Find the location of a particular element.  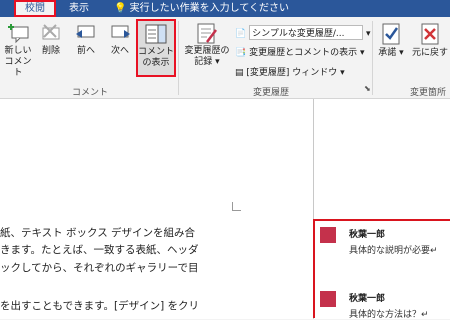

lightbulb-icon: 💡 is located at coordinates (120, 8).